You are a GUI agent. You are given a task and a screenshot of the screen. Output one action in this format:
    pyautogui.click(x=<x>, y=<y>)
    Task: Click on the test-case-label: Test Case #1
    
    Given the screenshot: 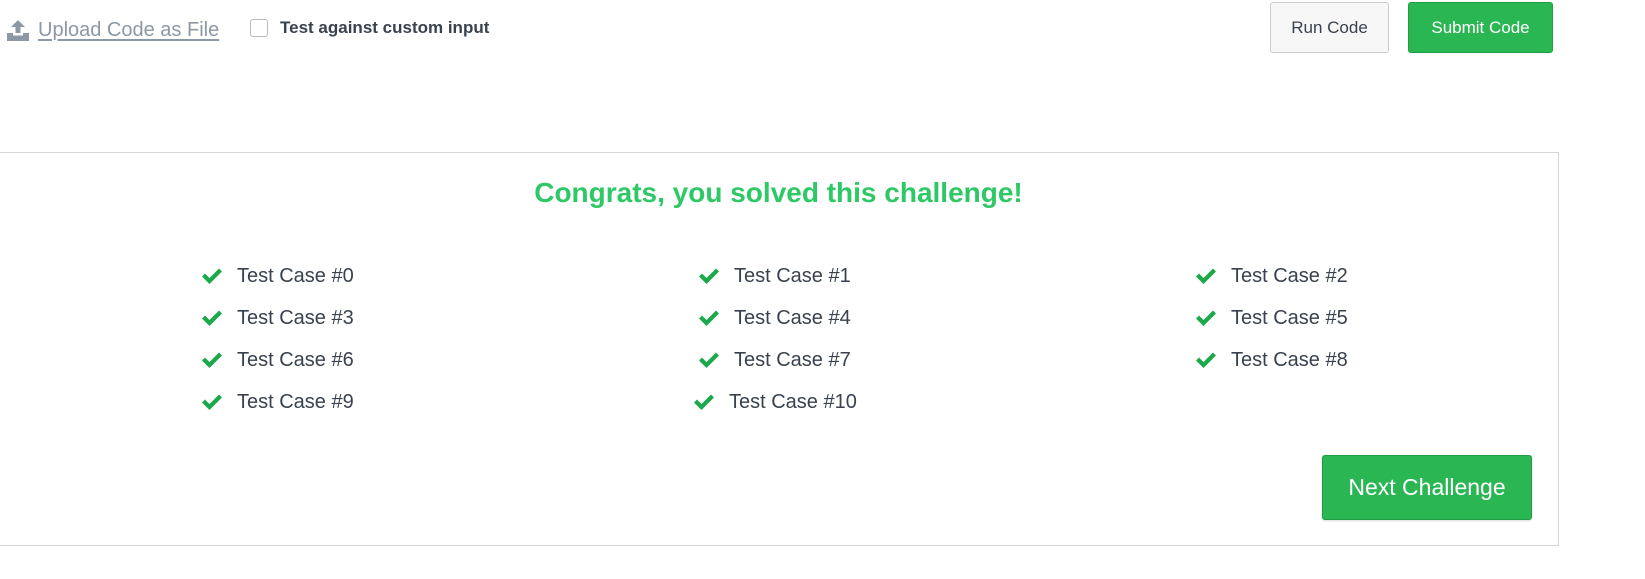 What is the action you would take?
    pyautogui.click(x=792, y=275)
    